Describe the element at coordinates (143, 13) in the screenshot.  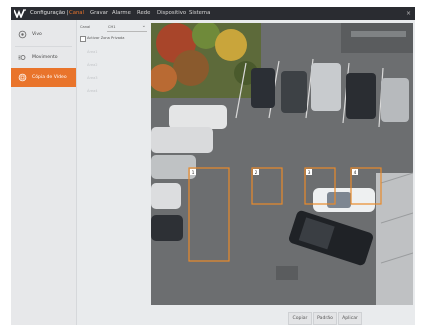
I see `menu-rede: Rede` at that location.